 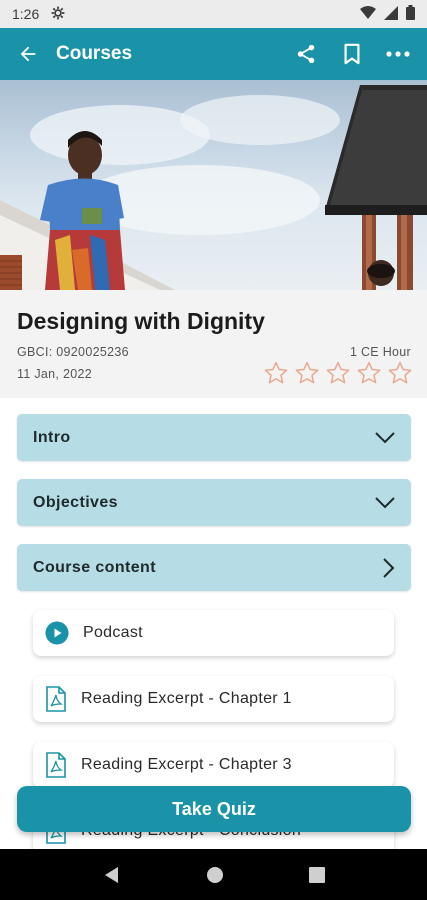 I want to click on course-ce-hours: 1 CE Hour, so click(x=380, y=352).